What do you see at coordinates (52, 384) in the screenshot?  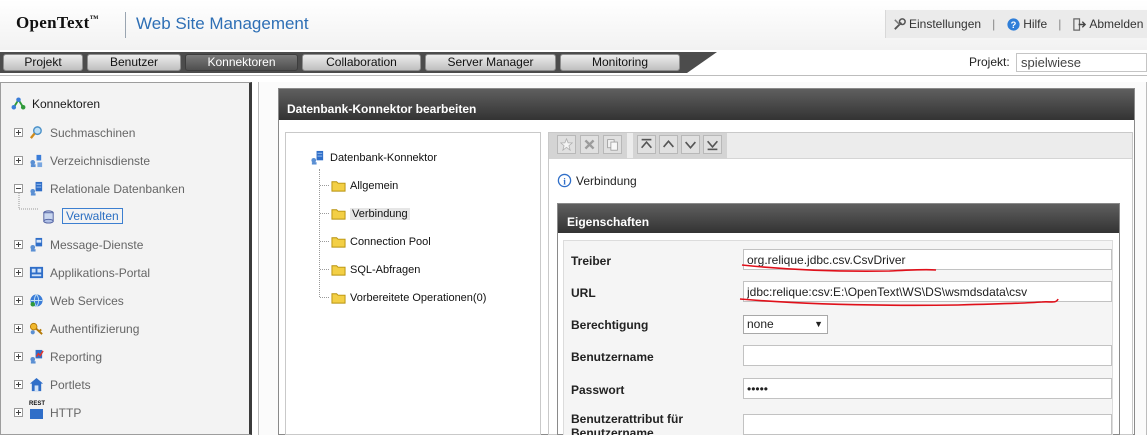 I see `tree-item-portlets: Portlets` at bounding box center [52, 384].